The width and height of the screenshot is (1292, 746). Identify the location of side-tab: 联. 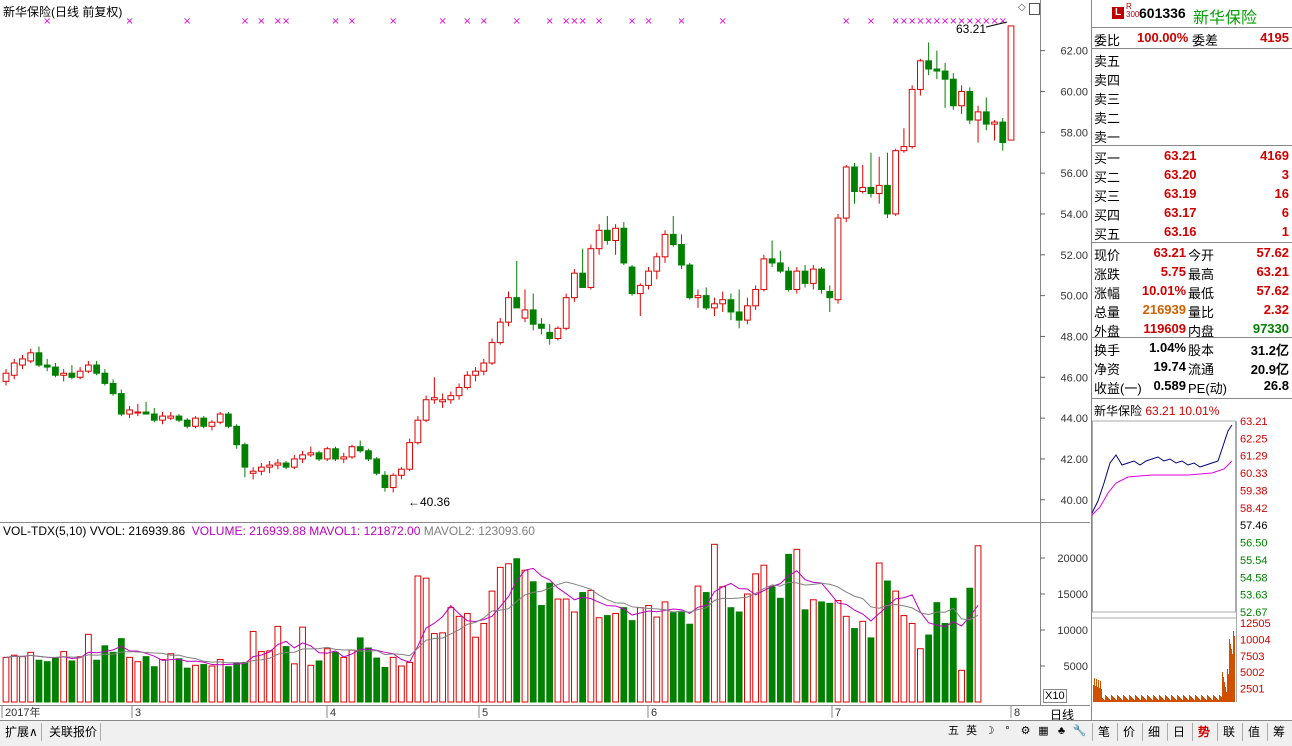
(1228, 732).